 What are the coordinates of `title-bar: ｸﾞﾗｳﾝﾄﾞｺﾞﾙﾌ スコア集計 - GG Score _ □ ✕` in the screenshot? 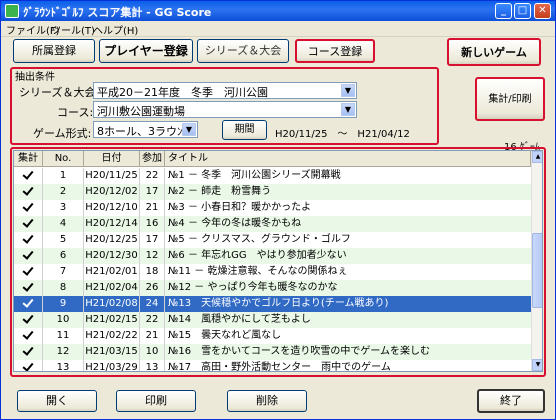 It's located at (278, 11).